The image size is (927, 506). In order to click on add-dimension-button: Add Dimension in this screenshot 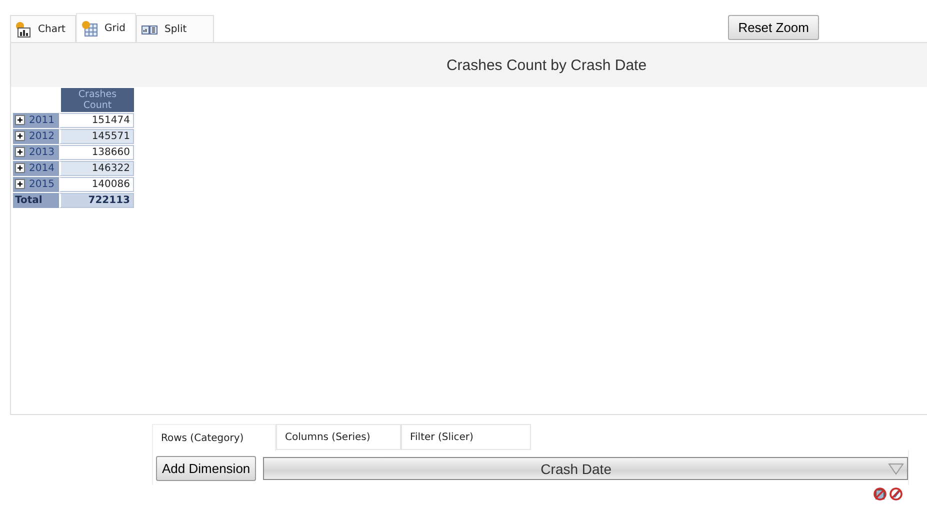, I will do `click(206, 468)`.